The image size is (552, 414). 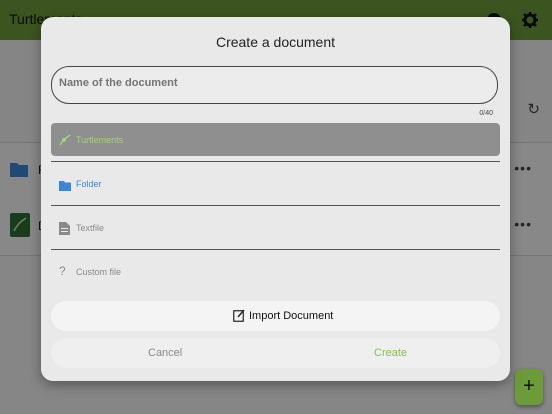 What do you see at coordinates (275, 183) in the screenshot?
I see `option-folder: Folder` at bounding box center [275, 183].